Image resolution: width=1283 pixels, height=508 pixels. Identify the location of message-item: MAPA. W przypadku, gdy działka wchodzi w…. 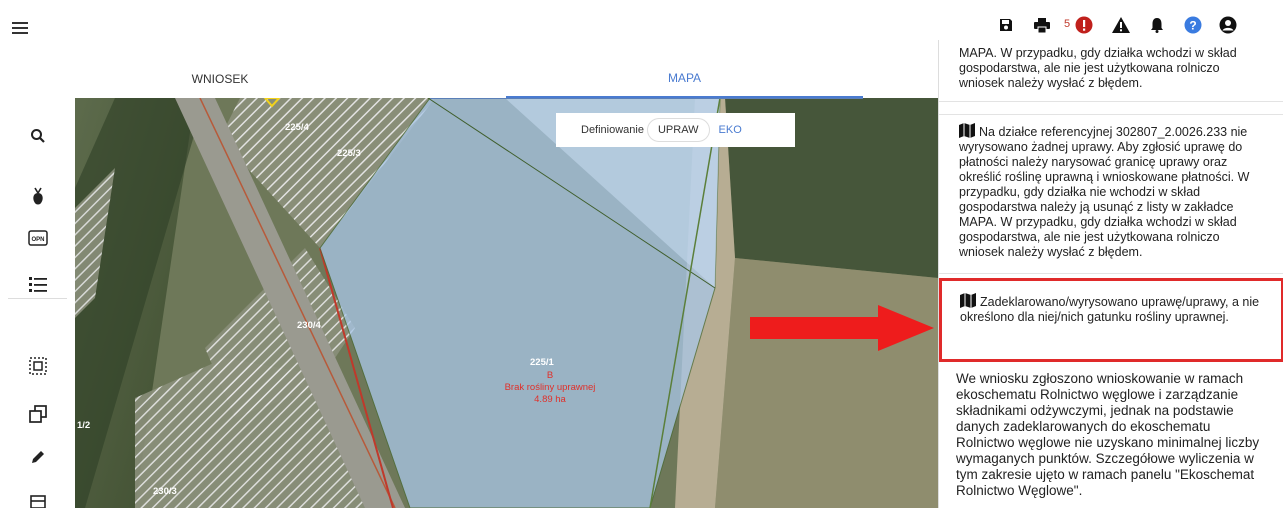
(1111, 71).